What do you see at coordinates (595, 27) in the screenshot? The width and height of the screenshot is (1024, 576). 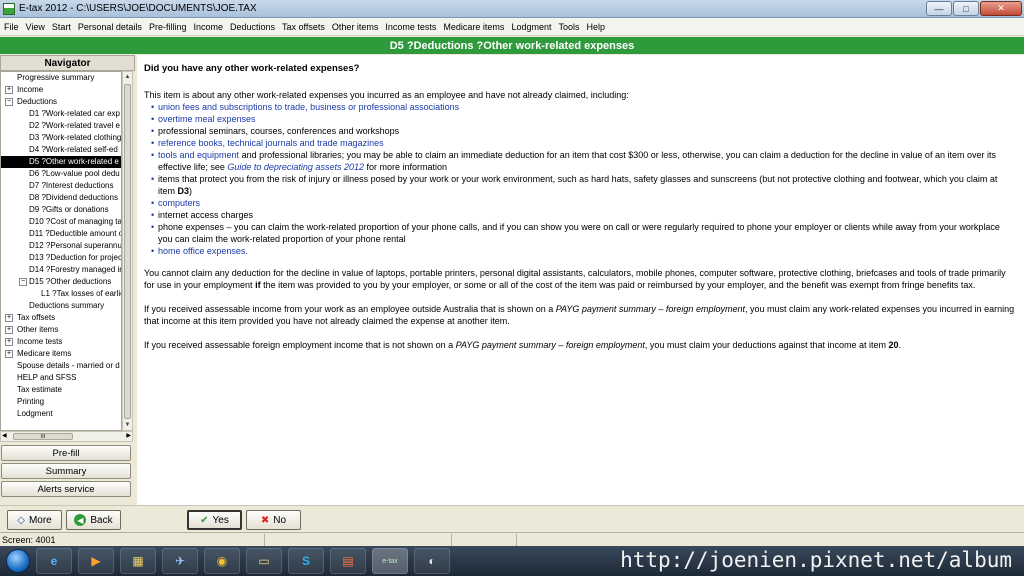 I see `menu-help: Help` at bounding box center [595, 27].